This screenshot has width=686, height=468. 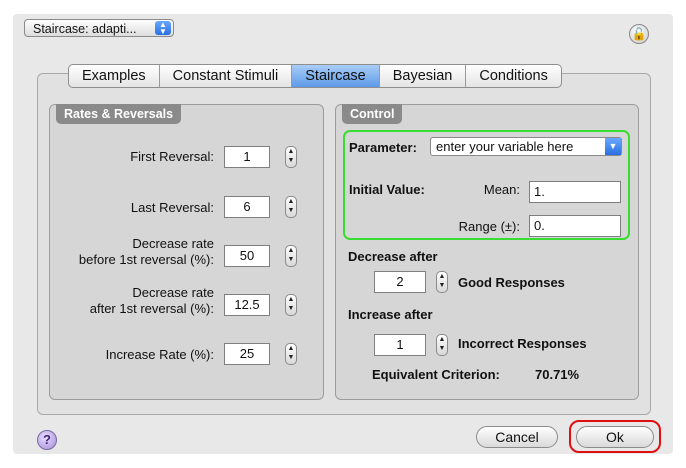 I want to click on rates-panel-title: Rates & Reversals, so click(x=119, y=114).